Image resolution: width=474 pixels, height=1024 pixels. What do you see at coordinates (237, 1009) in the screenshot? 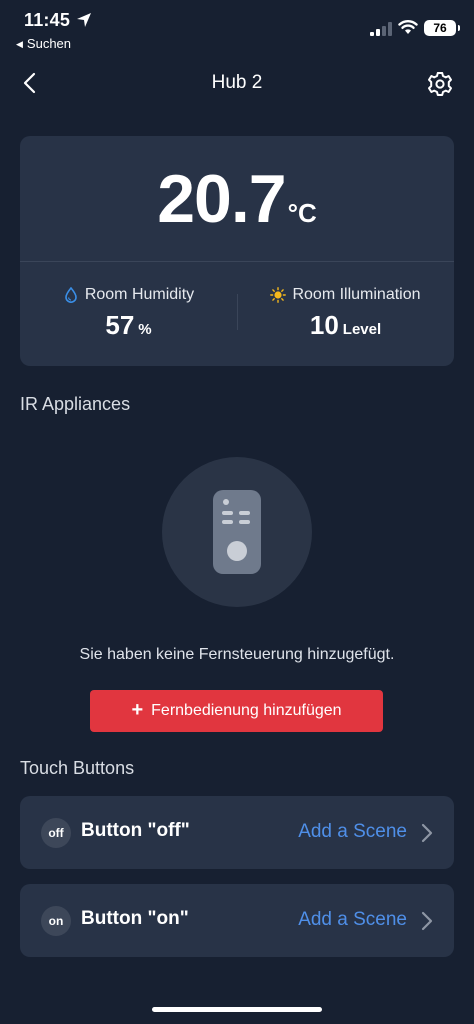
I see `home-indicator` at bounding box center [237, 1009].